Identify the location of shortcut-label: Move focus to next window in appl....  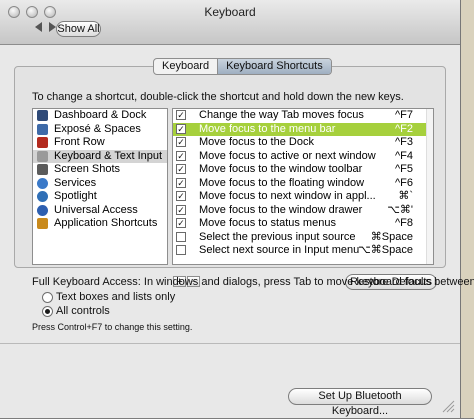
(287, 196).